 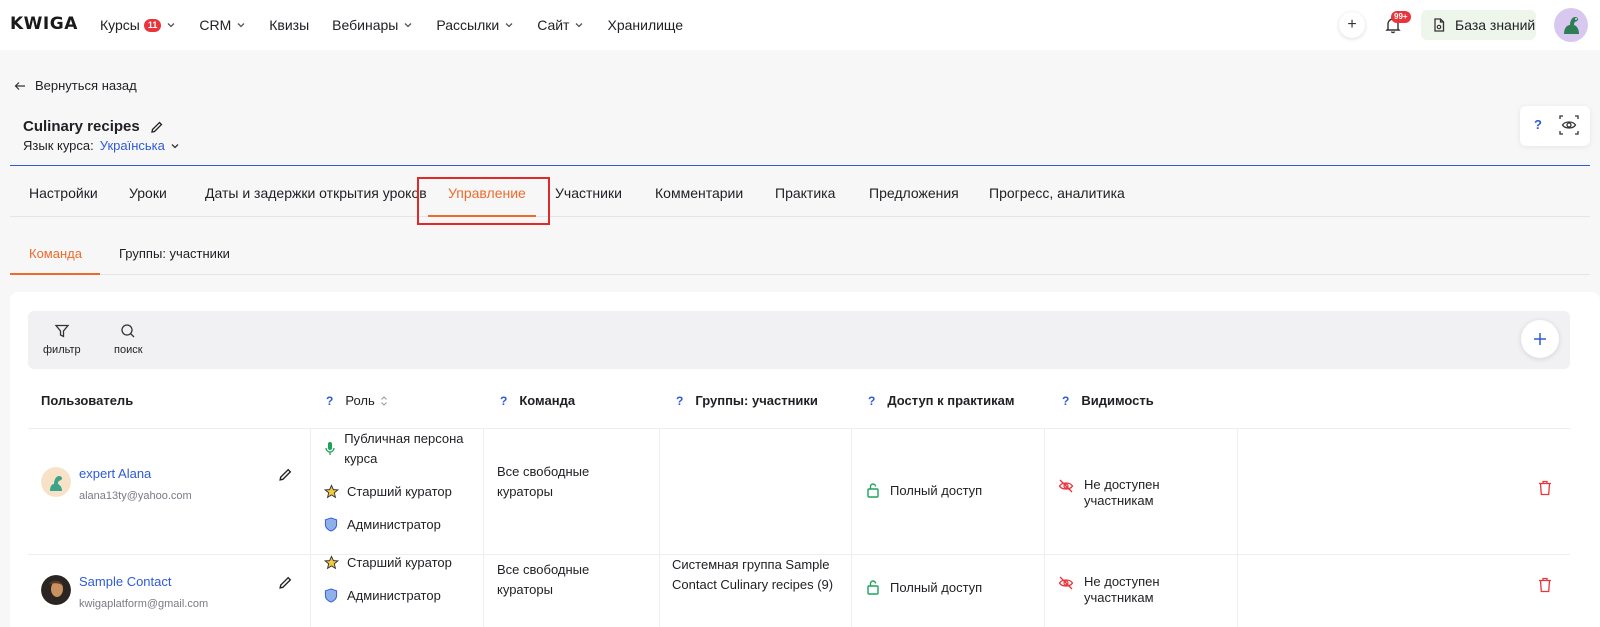 I want to click on practice-access: Полный доступ, so click(x=924, y=490).